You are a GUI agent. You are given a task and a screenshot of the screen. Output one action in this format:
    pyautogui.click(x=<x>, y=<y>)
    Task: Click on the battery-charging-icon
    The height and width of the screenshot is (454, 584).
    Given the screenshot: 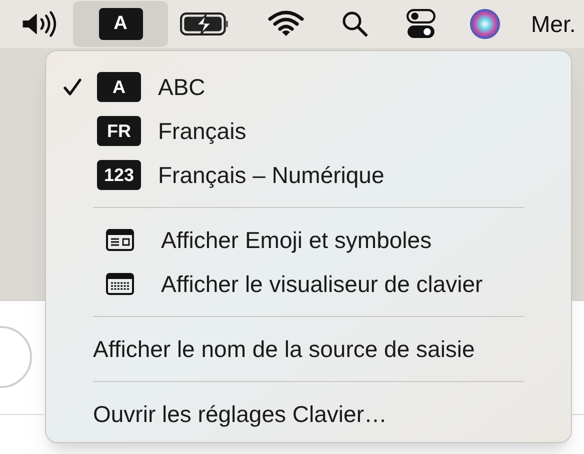 What is the action you would take?
    pyautogui.click(x=205, y=24)
    